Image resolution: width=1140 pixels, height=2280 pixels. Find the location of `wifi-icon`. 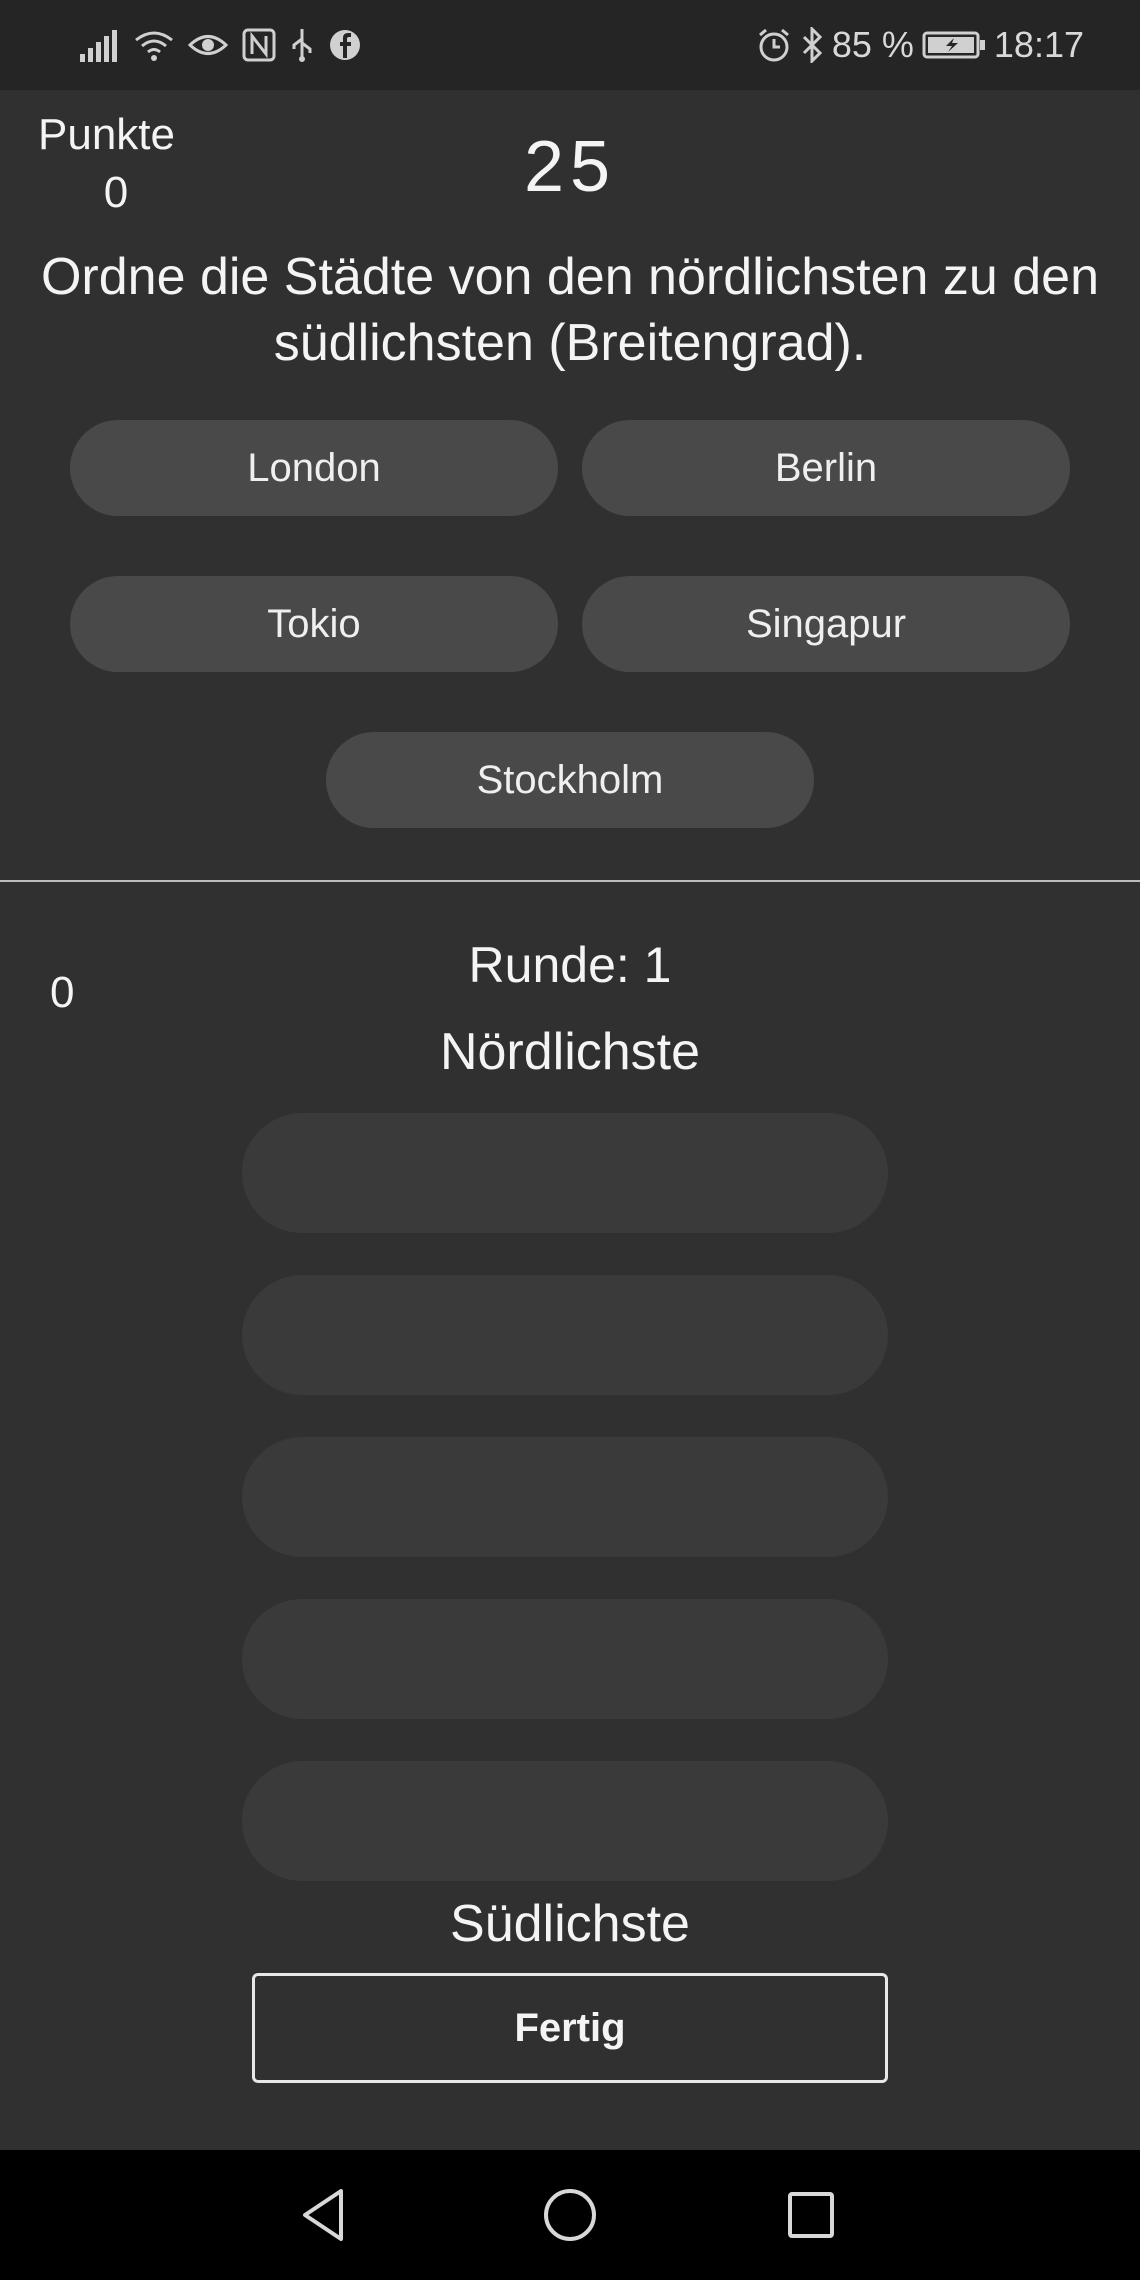

wifi-icon is located at coordinates (154, 45).